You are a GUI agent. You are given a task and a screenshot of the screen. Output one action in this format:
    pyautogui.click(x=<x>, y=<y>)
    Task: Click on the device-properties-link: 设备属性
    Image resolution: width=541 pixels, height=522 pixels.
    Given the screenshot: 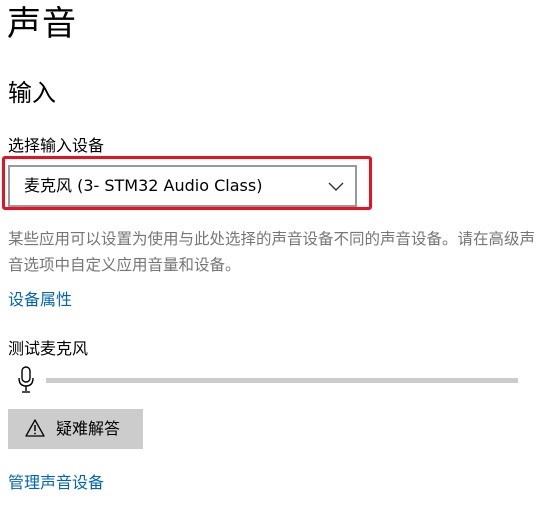 What is the action you would take?
    pyautogui.click(x=40, y=300)
    